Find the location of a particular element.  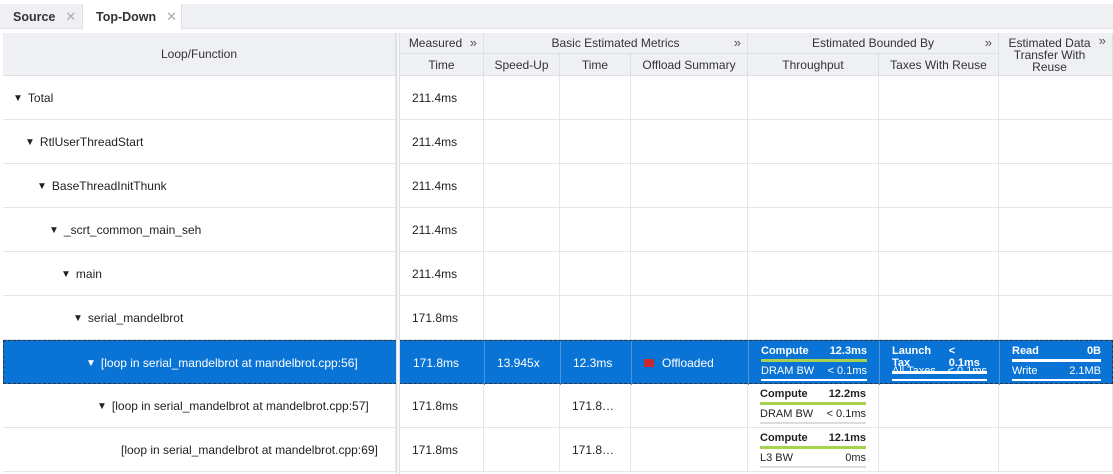

table-row: ▼ BaseThreadInitThunk 211.4ms is located at coordinates (558, 186).